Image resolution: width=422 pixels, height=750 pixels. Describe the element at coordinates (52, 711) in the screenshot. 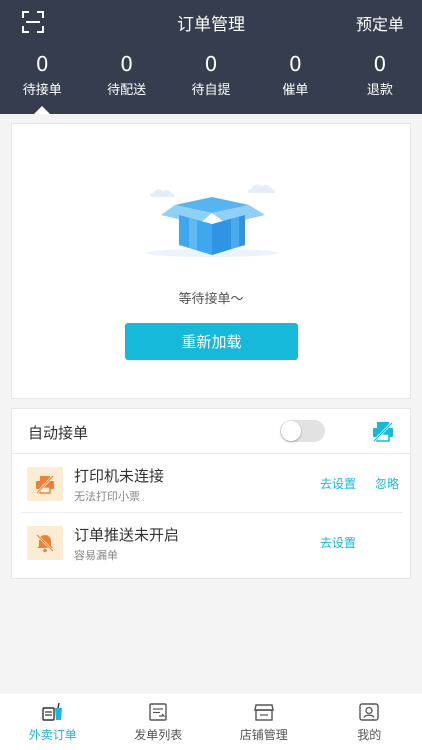

I see `takeout-icon` at that location.